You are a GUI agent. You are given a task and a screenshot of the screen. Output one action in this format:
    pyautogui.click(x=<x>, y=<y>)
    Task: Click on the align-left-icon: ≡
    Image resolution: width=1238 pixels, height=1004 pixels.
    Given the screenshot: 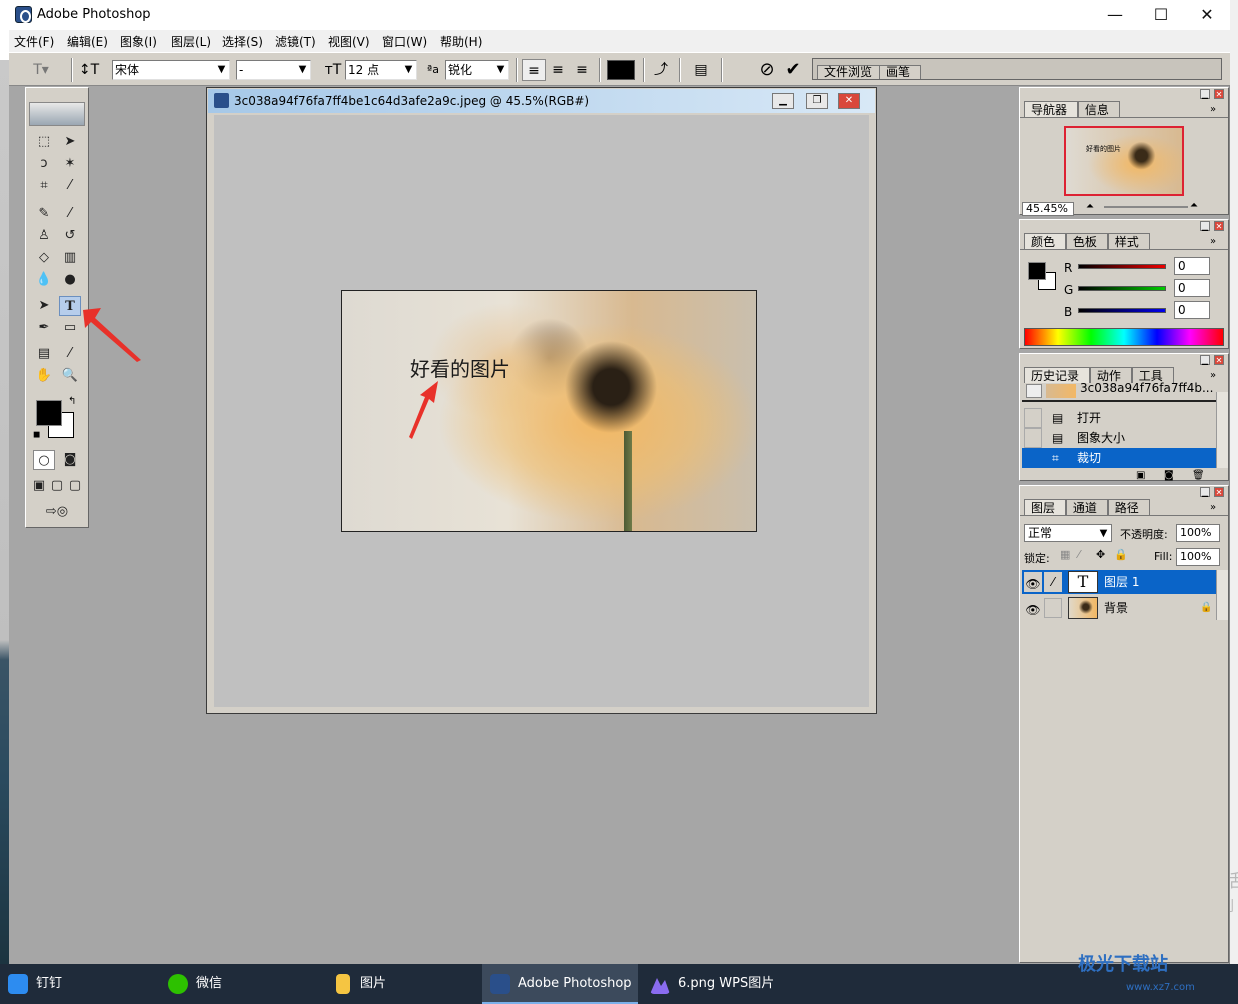 What is the action you would take?
    pyautogui.click(x=534, y=70)
    